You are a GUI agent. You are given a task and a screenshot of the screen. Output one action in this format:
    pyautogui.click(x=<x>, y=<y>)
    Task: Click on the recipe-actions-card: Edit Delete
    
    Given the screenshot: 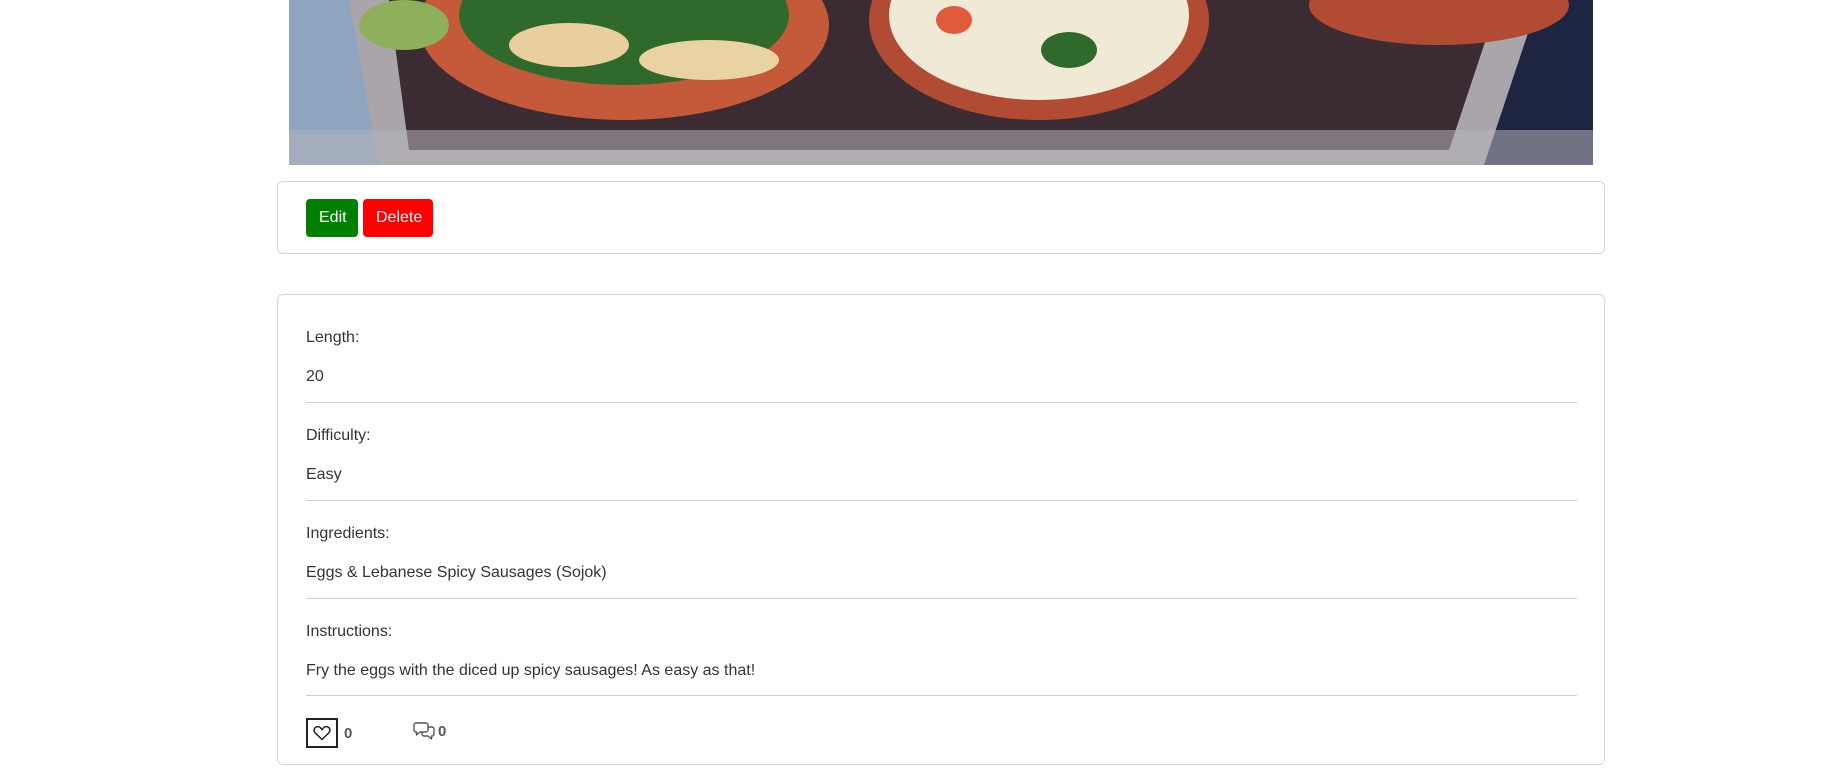 What is the action you would take?
    pyautogui.click(x=941, y=217)
    